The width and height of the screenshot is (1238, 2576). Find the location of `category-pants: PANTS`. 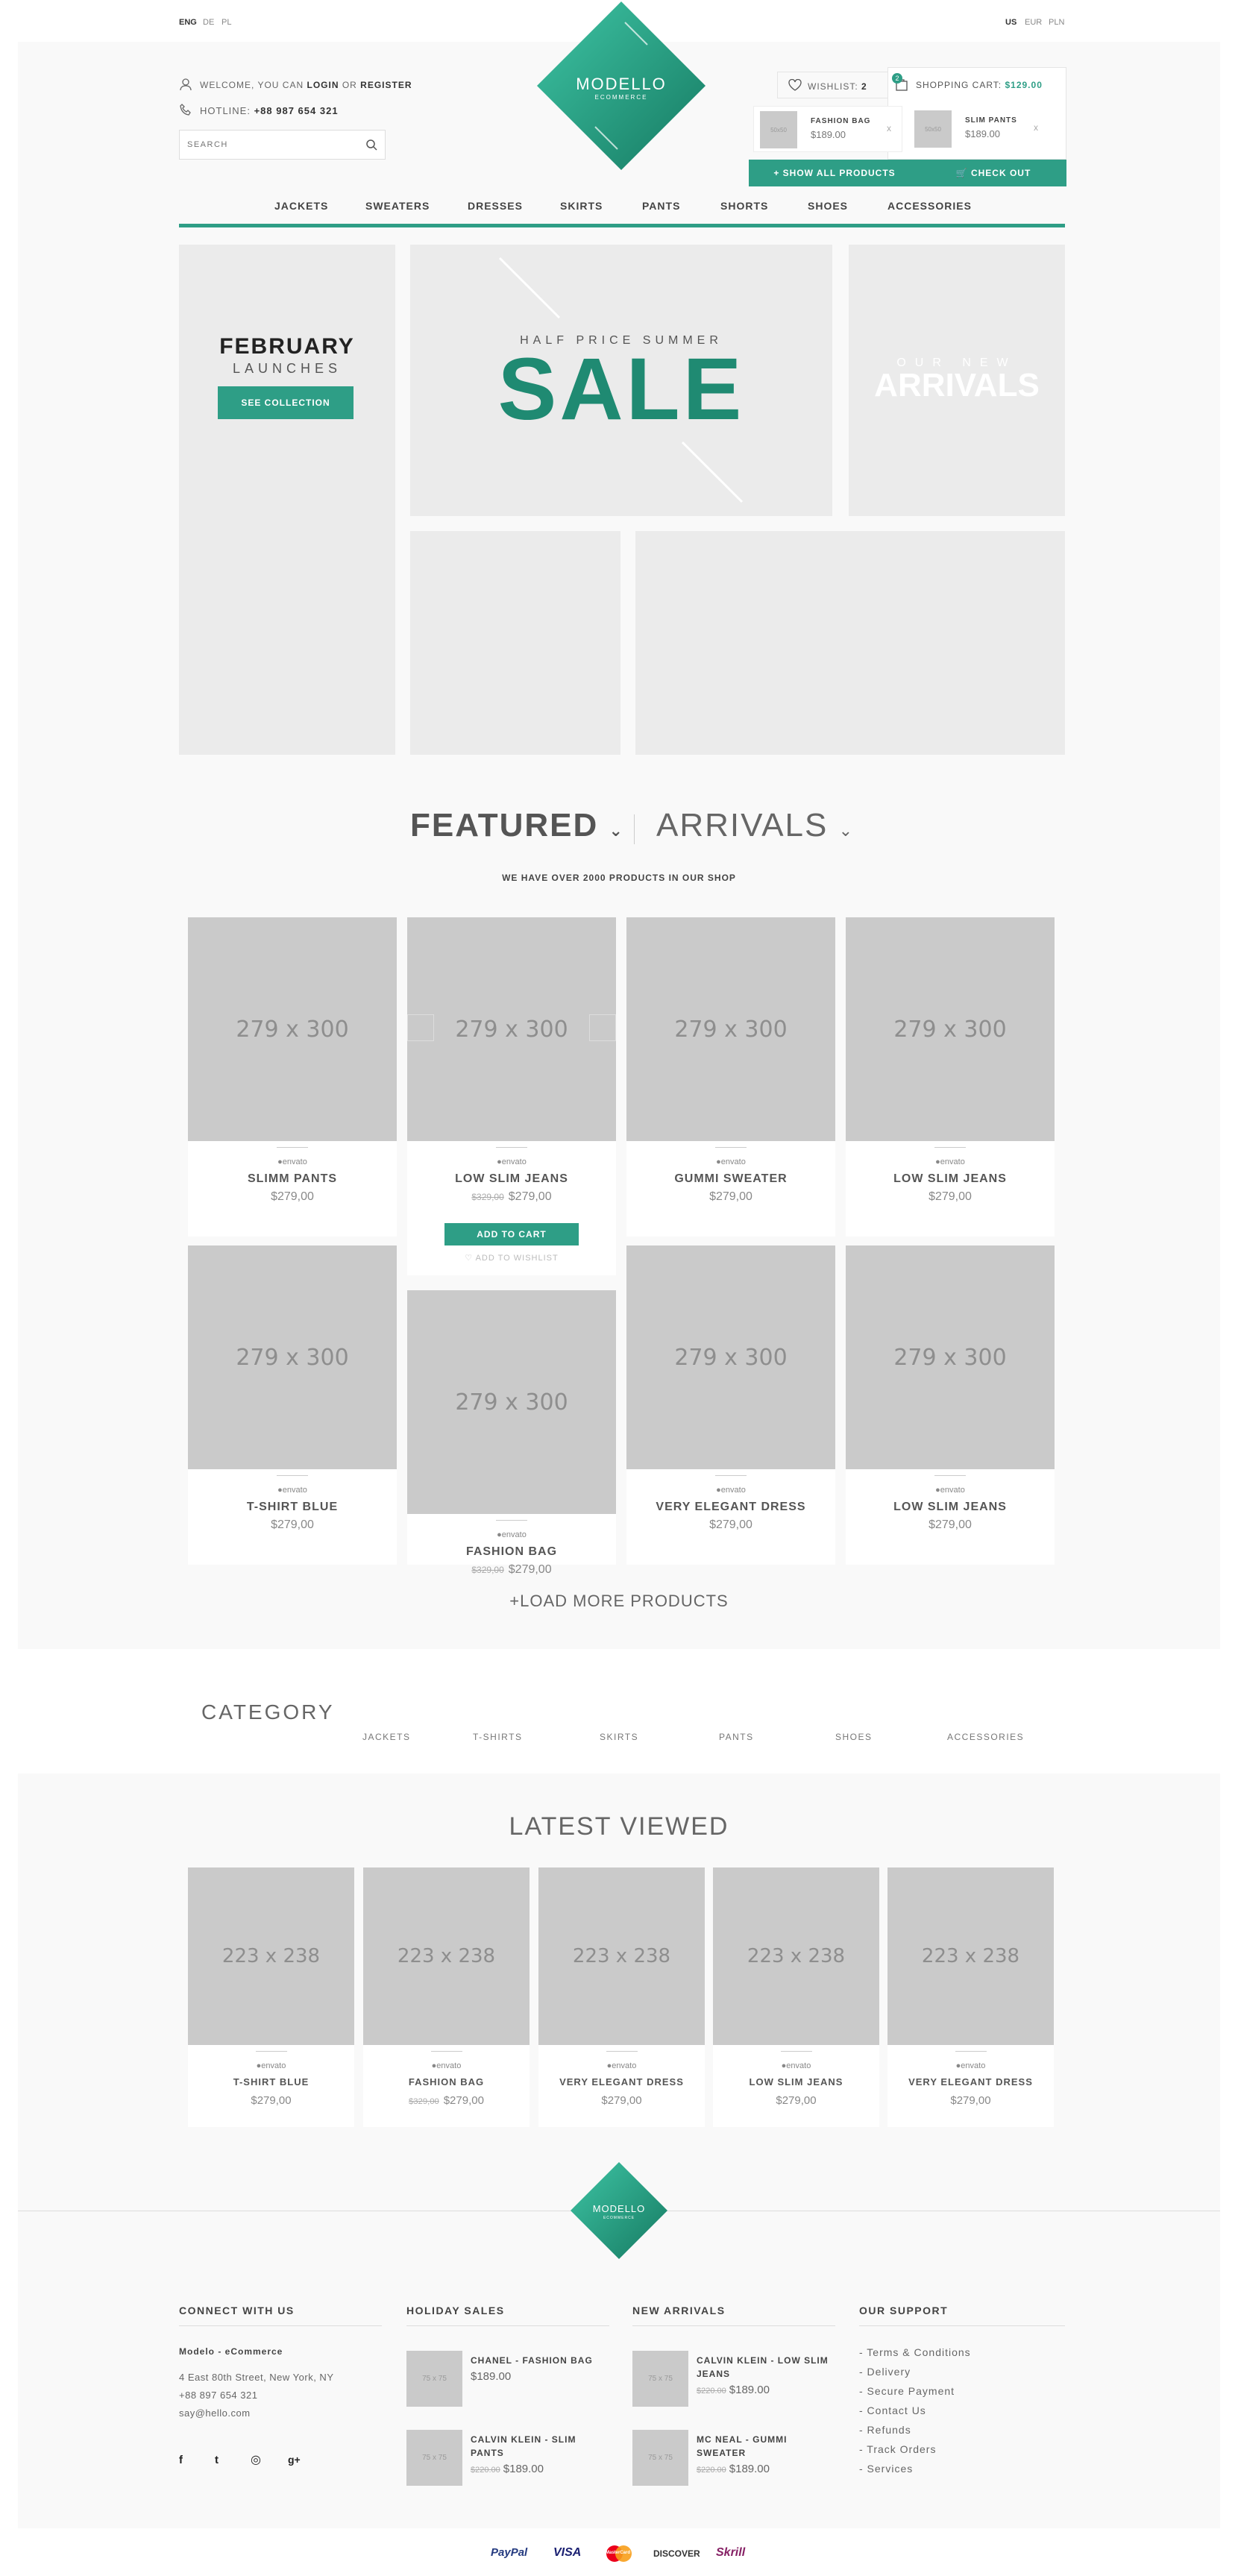

category-pants: PANTS is located at coordinates (736, 1737).